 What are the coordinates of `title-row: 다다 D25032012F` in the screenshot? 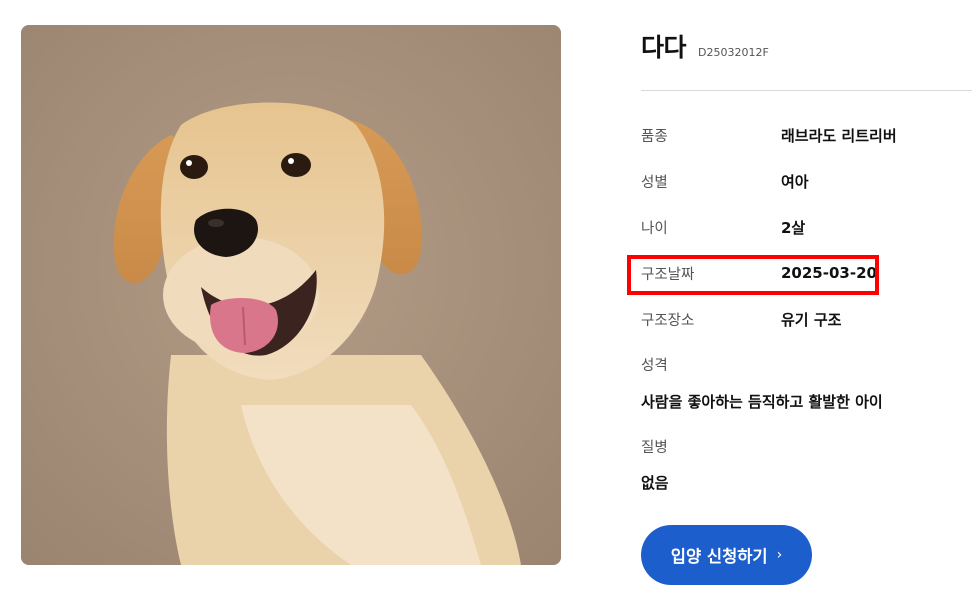 It's located at (705, 46).